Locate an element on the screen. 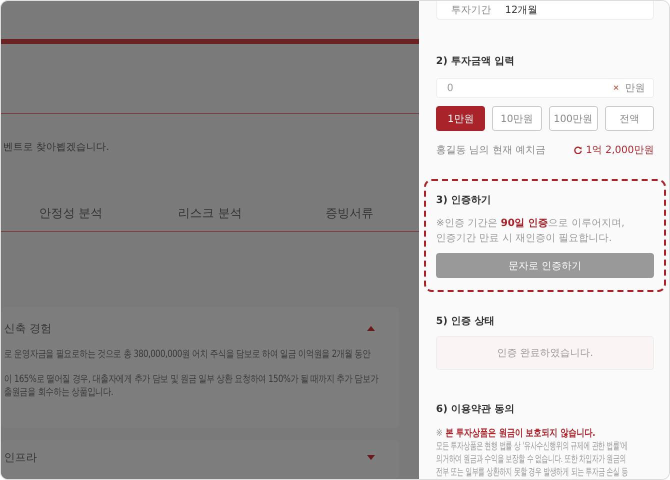  amount-button: 10만원 is located at coordinates (517, 119).